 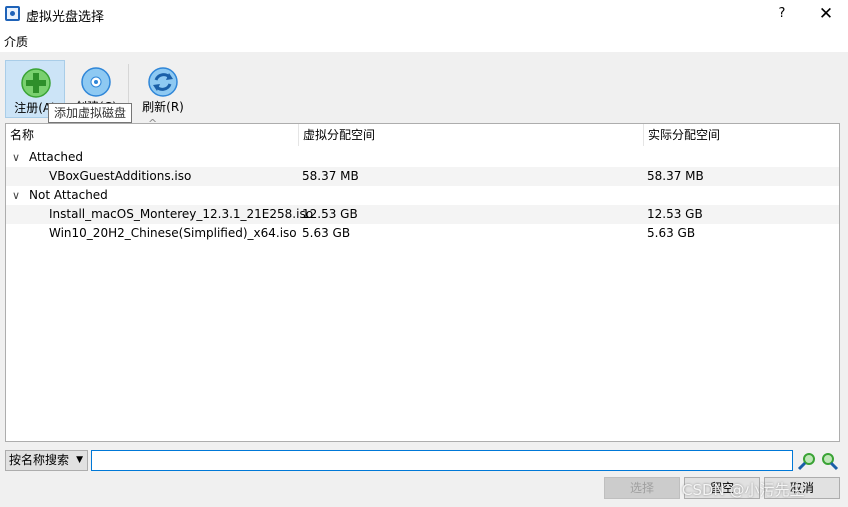 What do you see at coordinates (471, 135) in the screenshot?
I see `column-header-virtual-size: 虚拟分配空间` at bounding box center [471, 135].